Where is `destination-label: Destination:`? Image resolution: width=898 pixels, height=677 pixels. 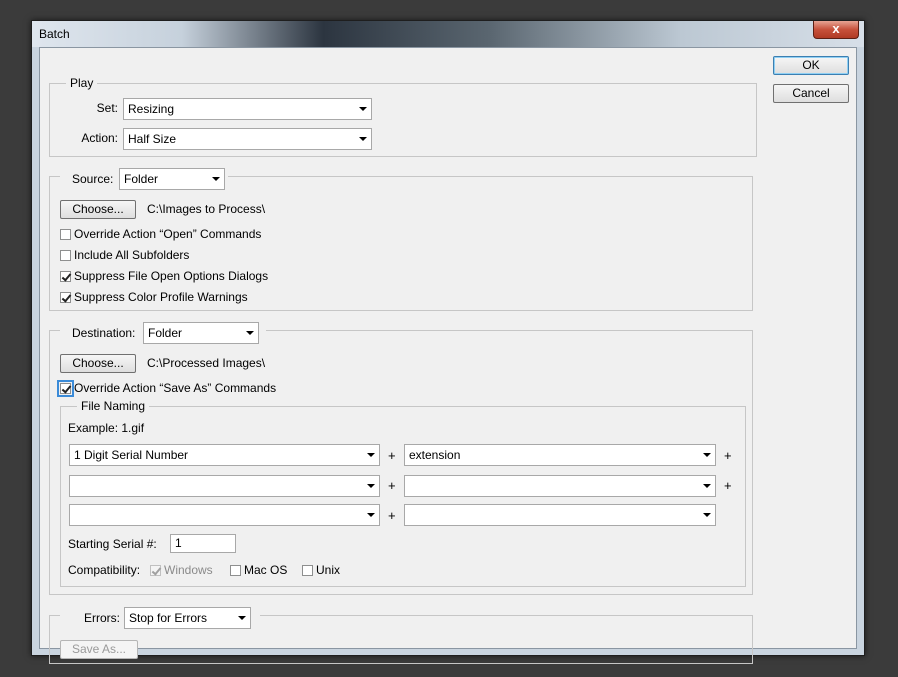
destination-label: Destination: is located at coordinates (104, 333).